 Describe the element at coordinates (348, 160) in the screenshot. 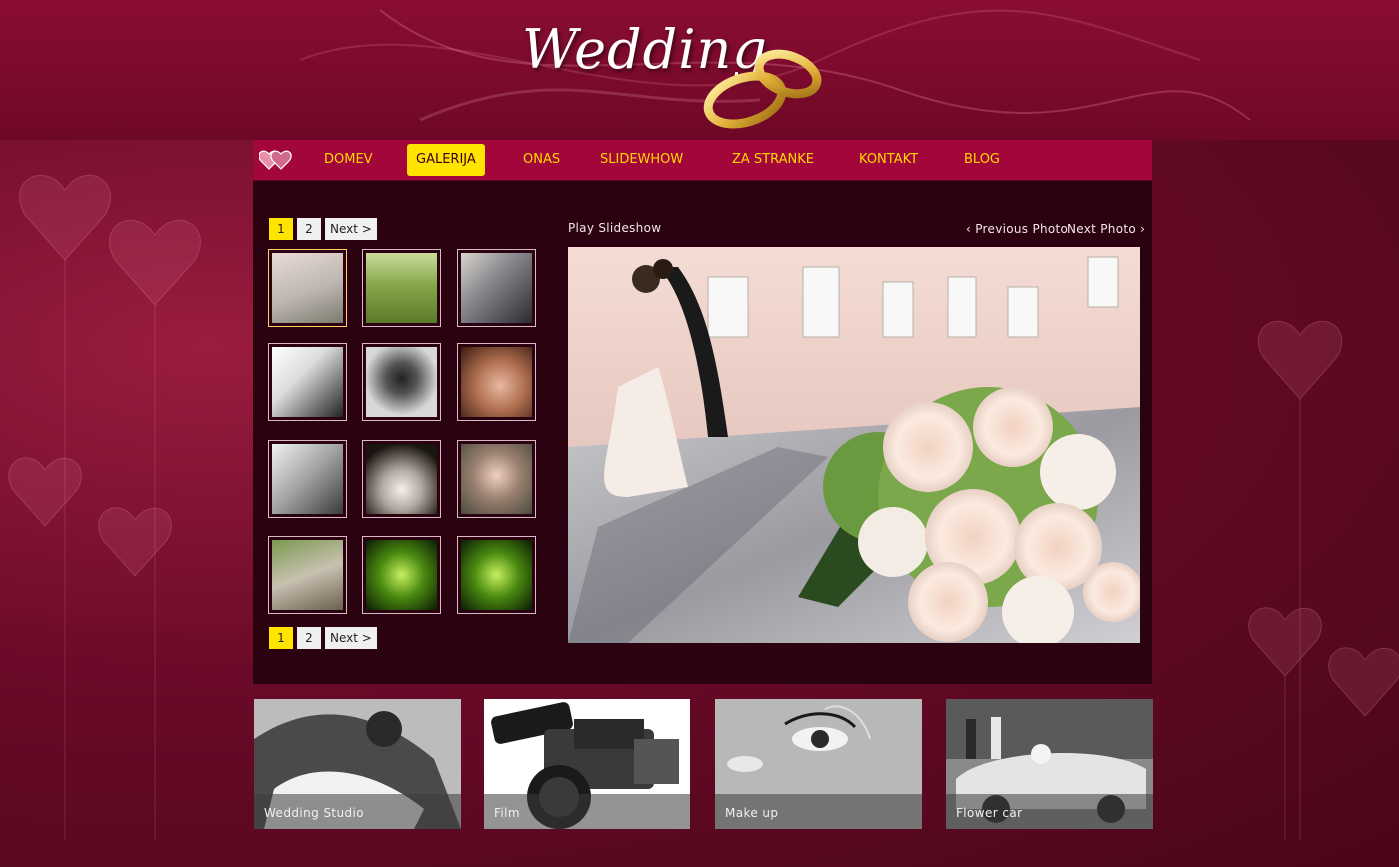

I see `nav-item-domev: DOMEV` at that location.